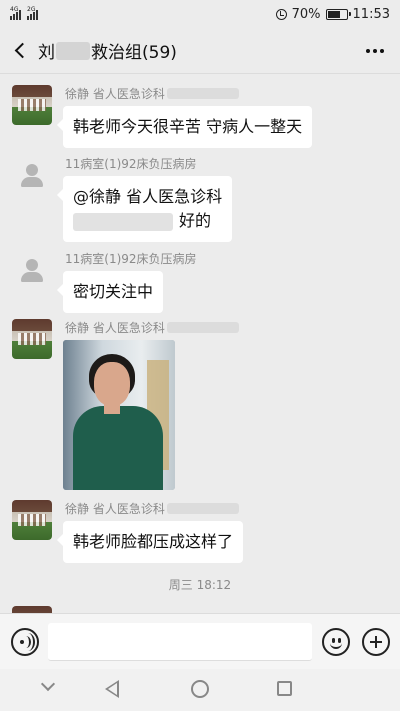 The height and width of the screenshot is (711, 400). I want to click on input-bar, so click(200, 641).